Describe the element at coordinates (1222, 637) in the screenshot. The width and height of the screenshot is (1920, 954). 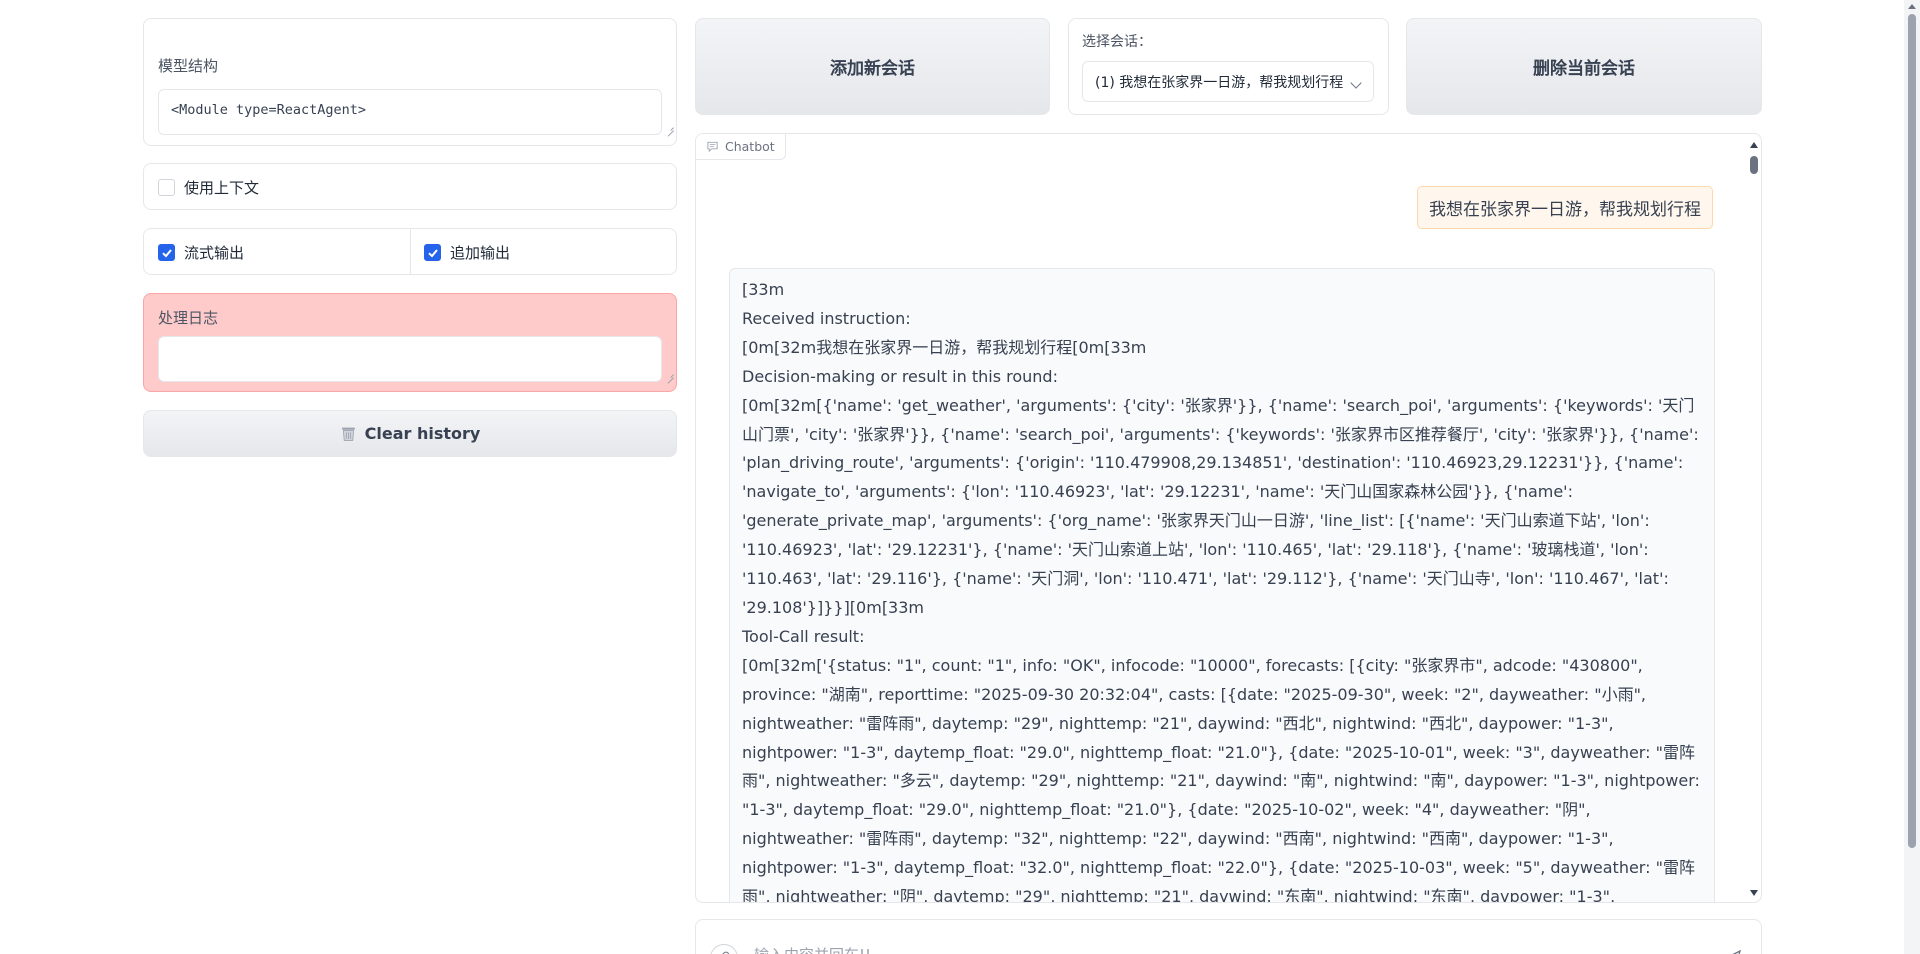
I see `bot-message-line: Tool-Call result:` at that location.